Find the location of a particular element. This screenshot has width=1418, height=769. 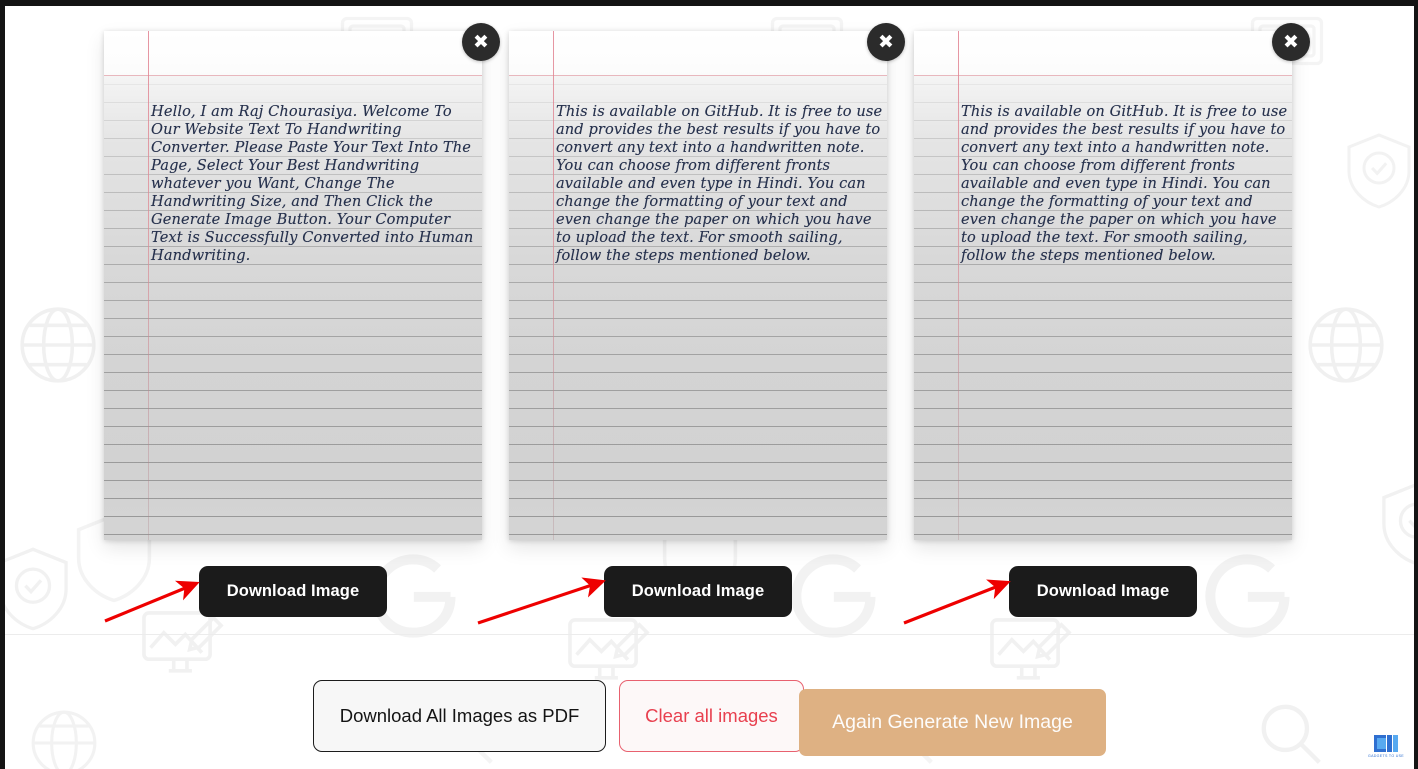

regenerate-image-button: Again Generate New Image is located at coordinates (952, 722).